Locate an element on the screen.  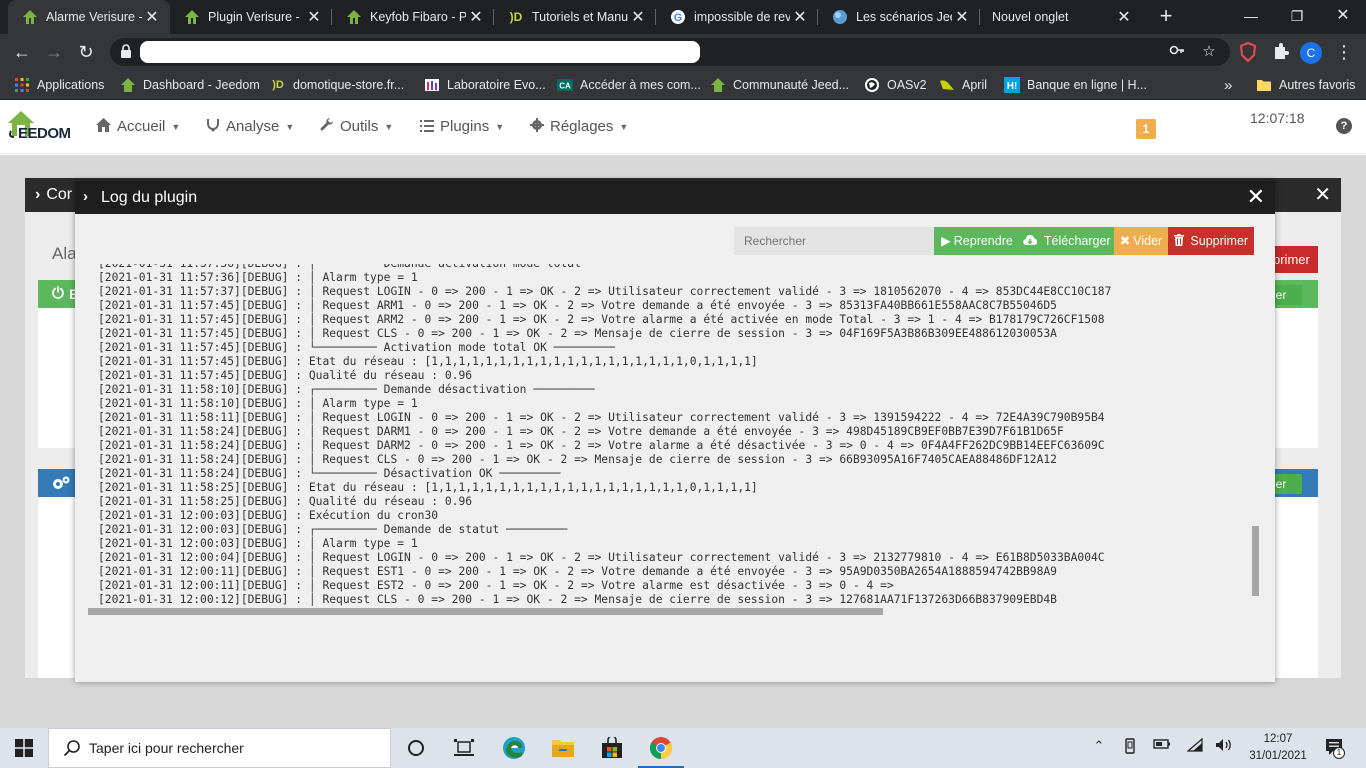
tab-alarme-verisure: Alarme Verisure - J ✕ is located at coordinates (89, 17).